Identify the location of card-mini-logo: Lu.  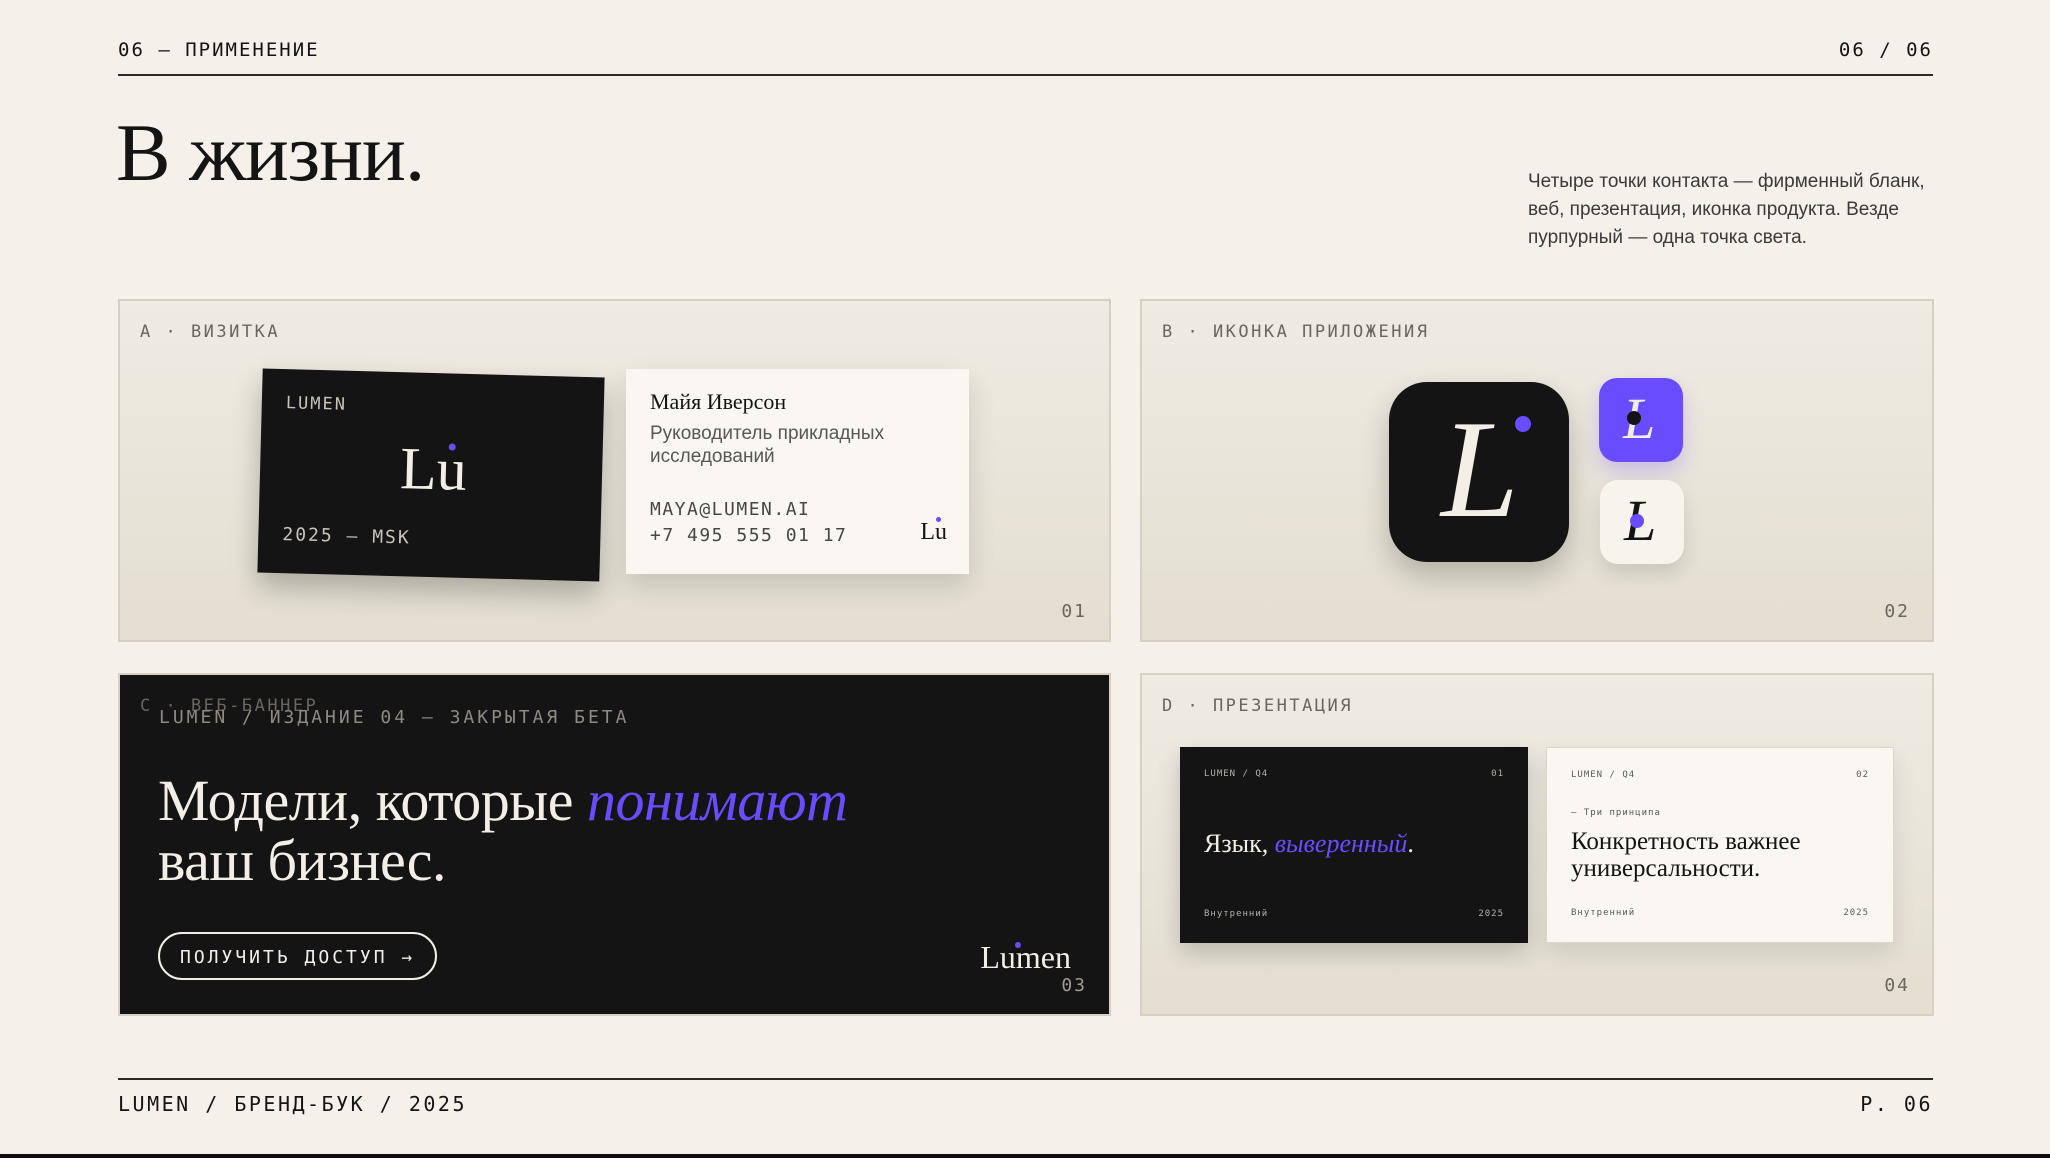
(933, 532).